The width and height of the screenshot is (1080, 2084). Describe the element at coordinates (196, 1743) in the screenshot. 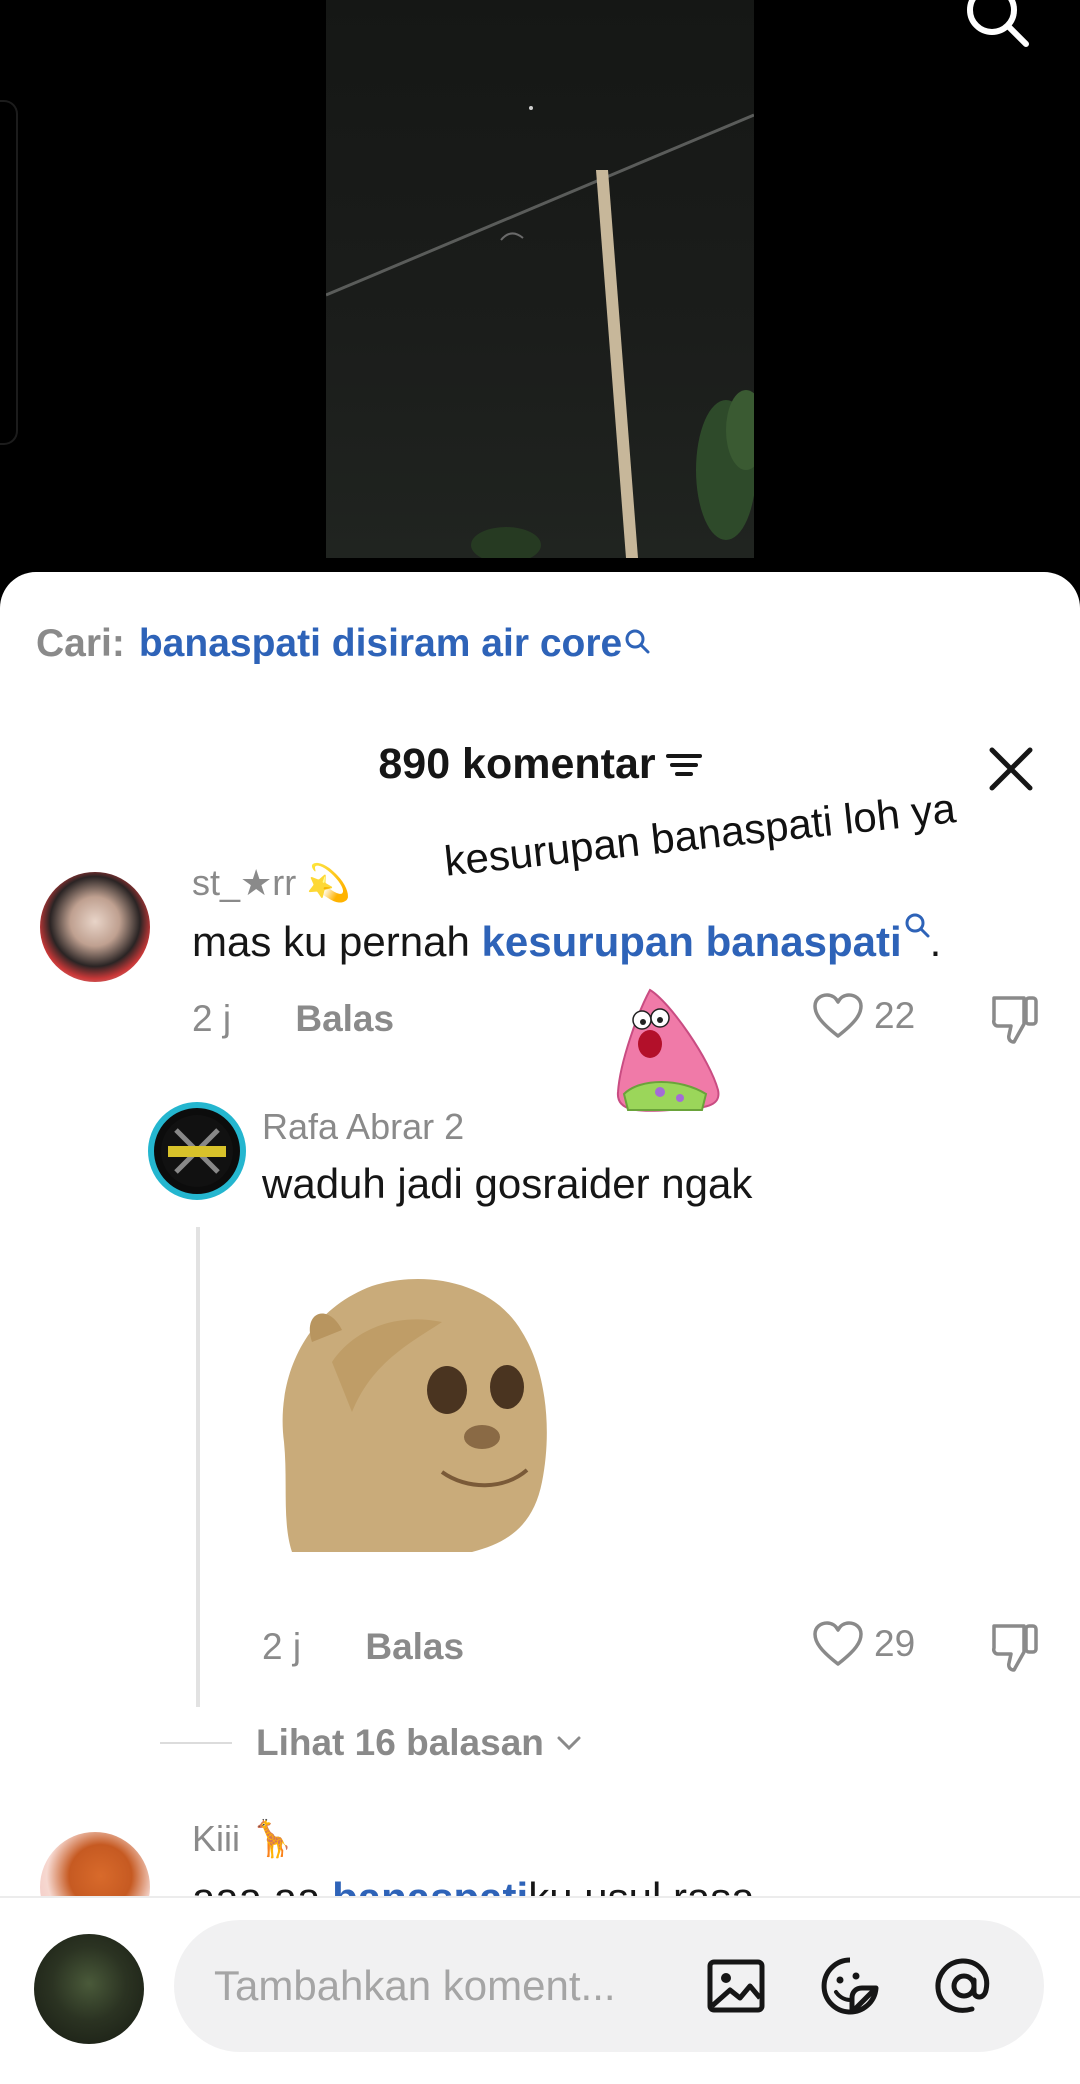

I see `divider` at that location.